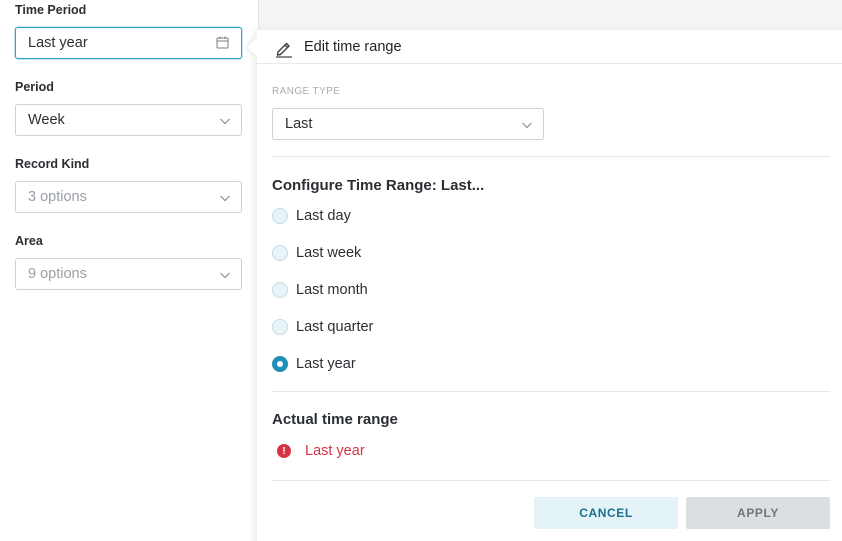 The width and height of the screenshot is (842, 541). I want to click on radio-last-day: Last day, so click(311, 216).